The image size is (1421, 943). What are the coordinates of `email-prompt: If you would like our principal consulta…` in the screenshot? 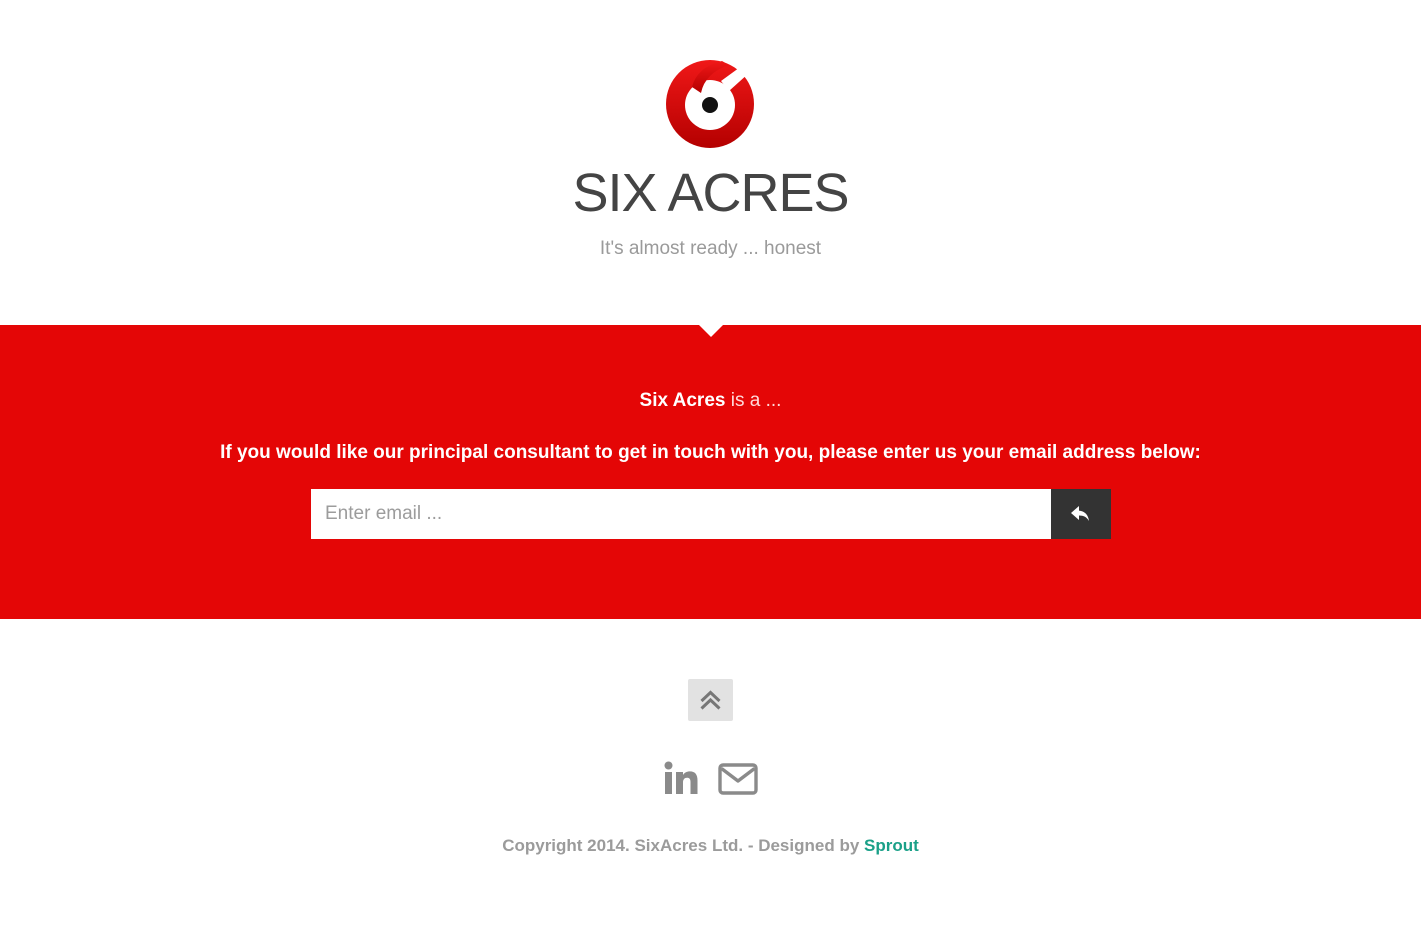 It's located at (710, 452).